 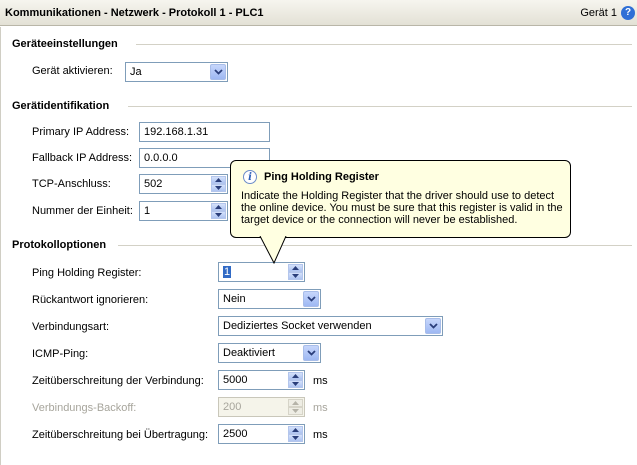 What do you see at coordinates (147, 211) in the screenshot?
I see `unit-number-value: 1` at bounding box center [147, 211].